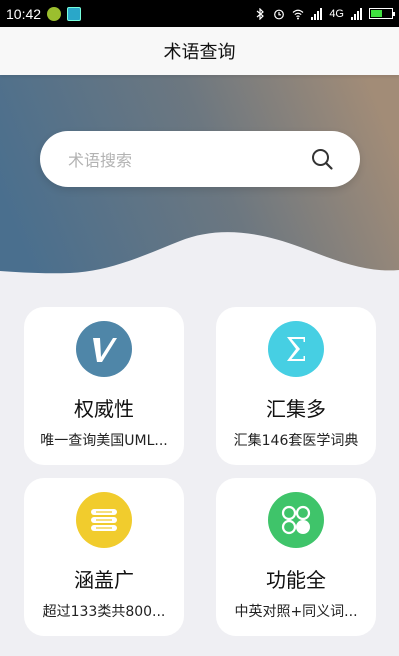 The height and width of the screenshot is (656, 399). What do you see at coordinates (296, 386) in the screenshot?
I see `feature-card-collection: 汇集多 汇集146套医学词典` at bounding box center [296, 386].